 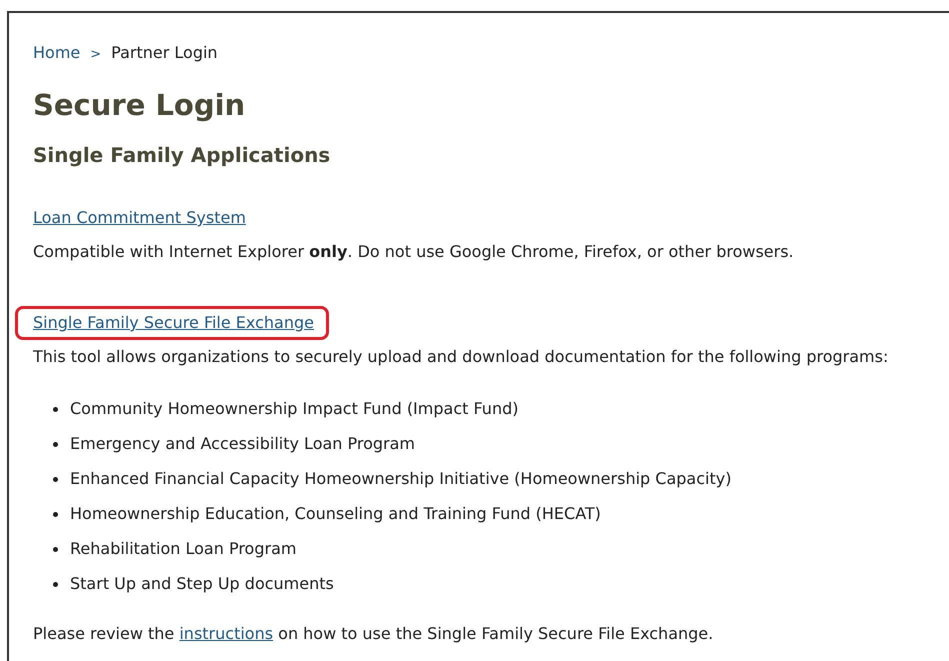 What do you see at coordinates (164, 52) in the screenshot?
I see `breadcrumb-current: Partner Login` at bounding box center [164, 52].